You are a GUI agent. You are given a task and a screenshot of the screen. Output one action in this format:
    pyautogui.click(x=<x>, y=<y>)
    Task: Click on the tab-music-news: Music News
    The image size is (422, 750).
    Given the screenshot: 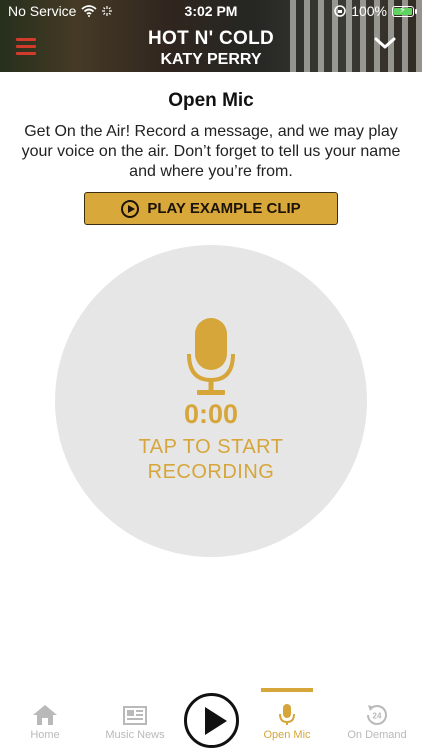 What is the action you would take?
    pyautogui.click(x=135, y=722)
    